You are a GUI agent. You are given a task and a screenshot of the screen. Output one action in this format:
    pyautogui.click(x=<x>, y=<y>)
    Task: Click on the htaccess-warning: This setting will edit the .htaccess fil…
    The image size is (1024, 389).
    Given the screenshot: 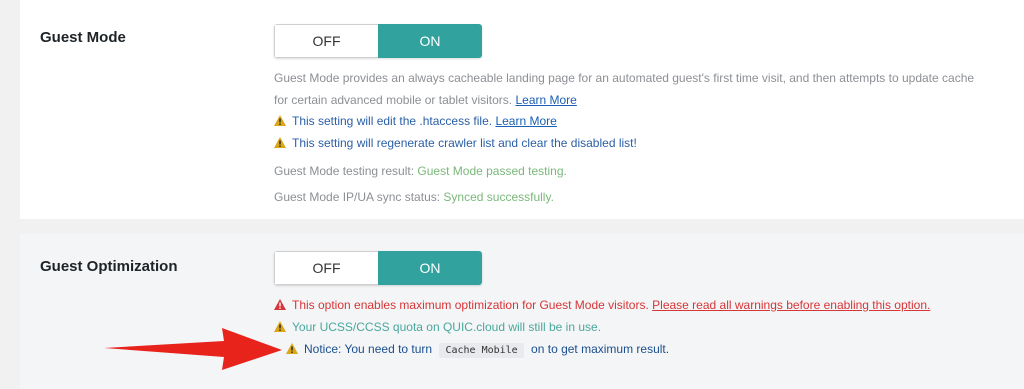 What is the action you would take?
    pyautogui.click(x=415, y=121)
    